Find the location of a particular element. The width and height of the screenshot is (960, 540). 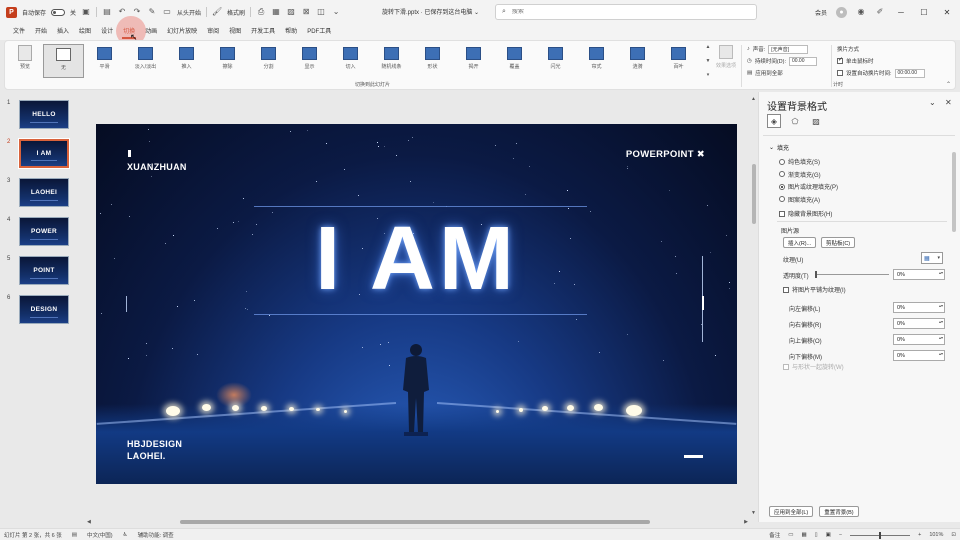

pane-close-icon: ✕ is located at coordinates (948, 102).